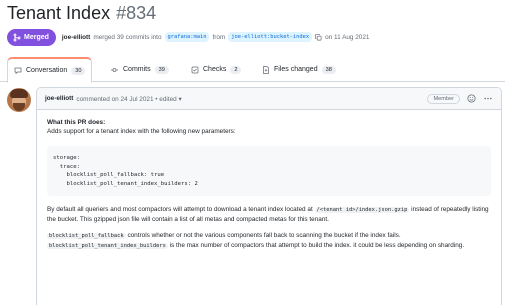 This screenshot has height=305, width=505. I want to click on merge-icon, so click(17, 37).